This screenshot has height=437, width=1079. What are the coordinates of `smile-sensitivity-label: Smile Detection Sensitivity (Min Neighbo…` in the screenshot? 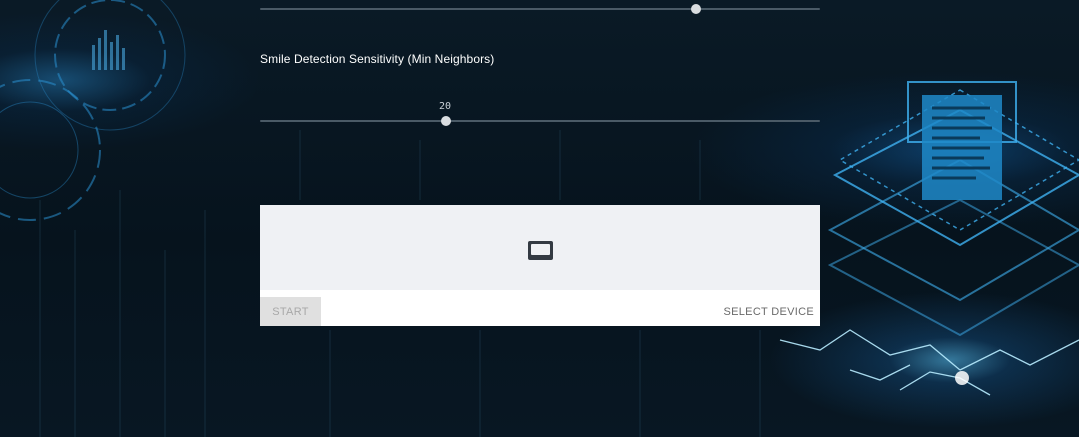 It's located at (377, 59).